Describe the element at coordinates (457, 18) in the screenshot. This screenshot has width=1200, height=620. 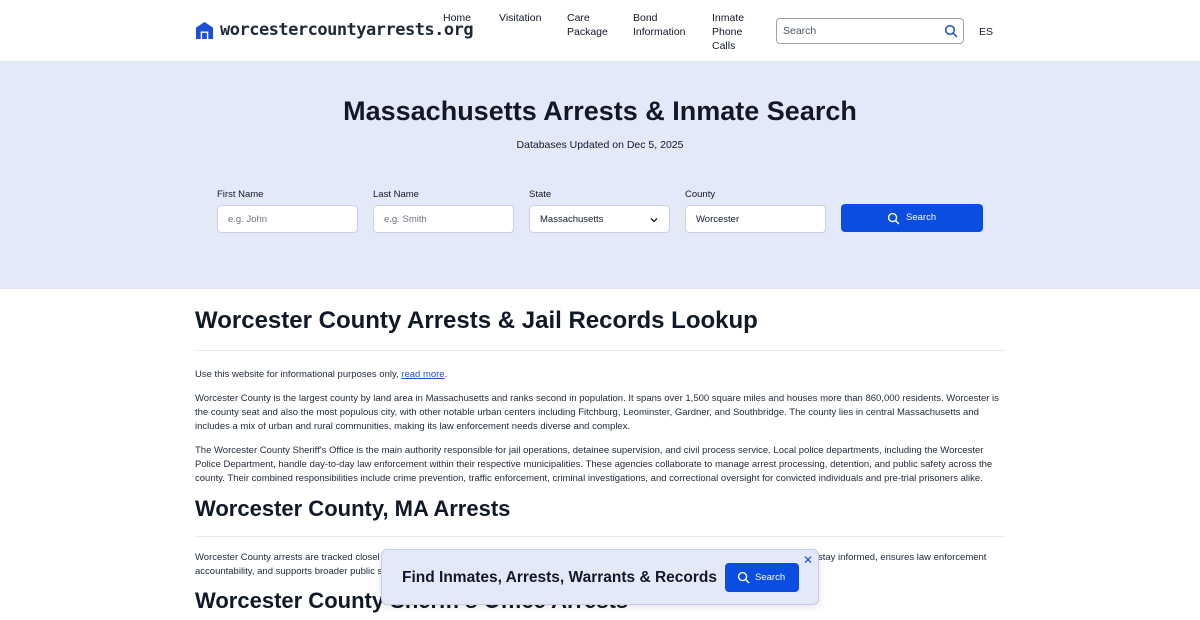
I see `nav-home: Home` at that location.